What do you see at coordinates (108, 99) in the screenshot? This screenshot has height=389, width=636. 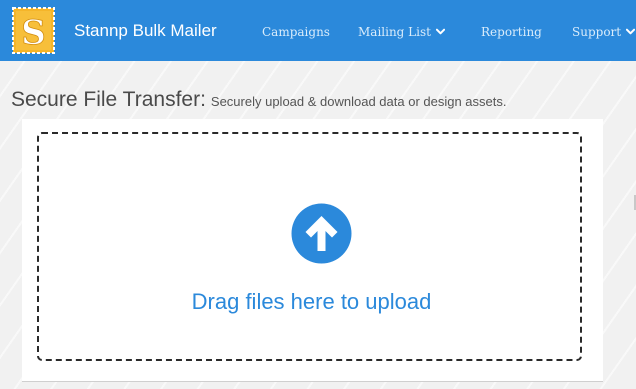 I see `page-title: Secure File Transfer:` at bounding box center [108, 99].